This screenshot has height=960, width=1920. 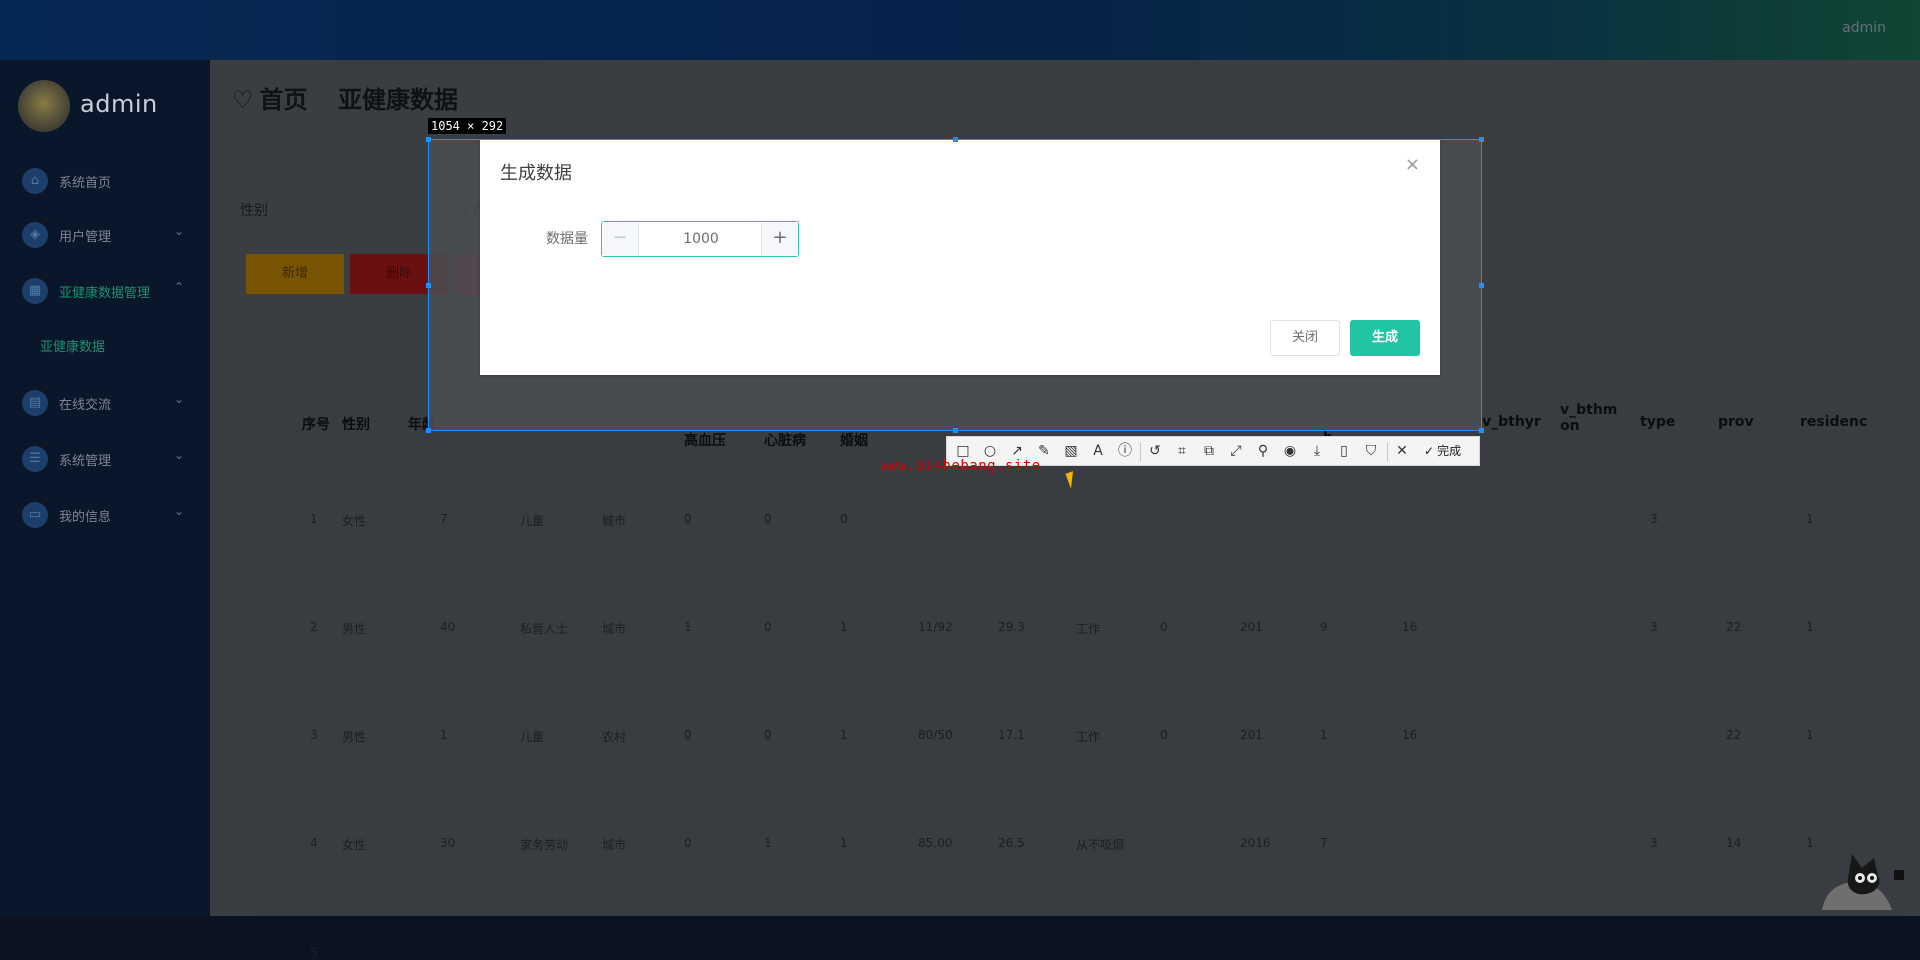 What do you see at coordinates (960, 466) in the screenshot?
I see `watermark-text: www.bishebang.site` at bounding box center [960, 466].